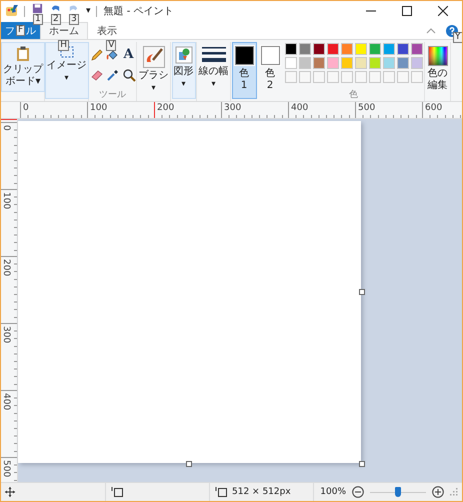 Image resolution: width=463 pixels, height=502 pixels. I want to click on selection-icon, so click(67, 52).